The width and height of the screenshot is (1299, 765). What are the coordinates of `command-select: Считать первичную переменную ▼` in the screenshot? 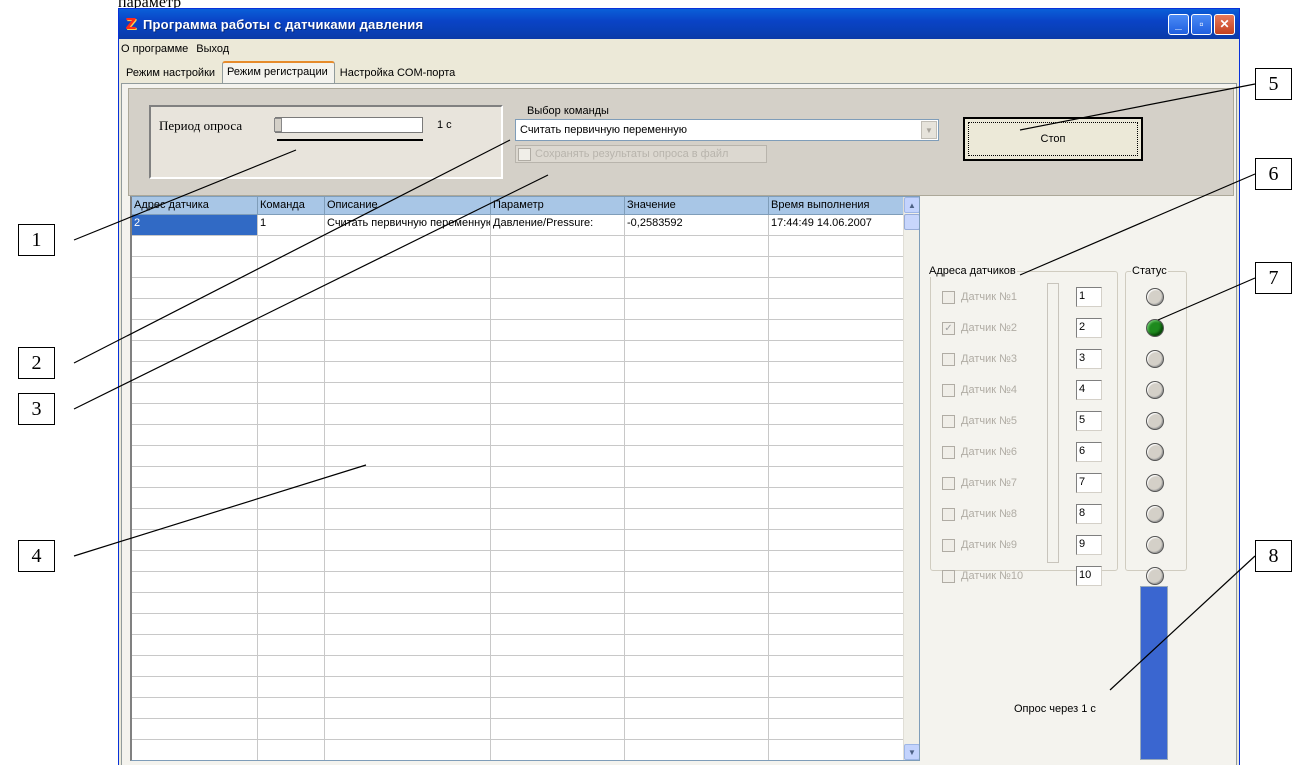 It's located at (727, 130).